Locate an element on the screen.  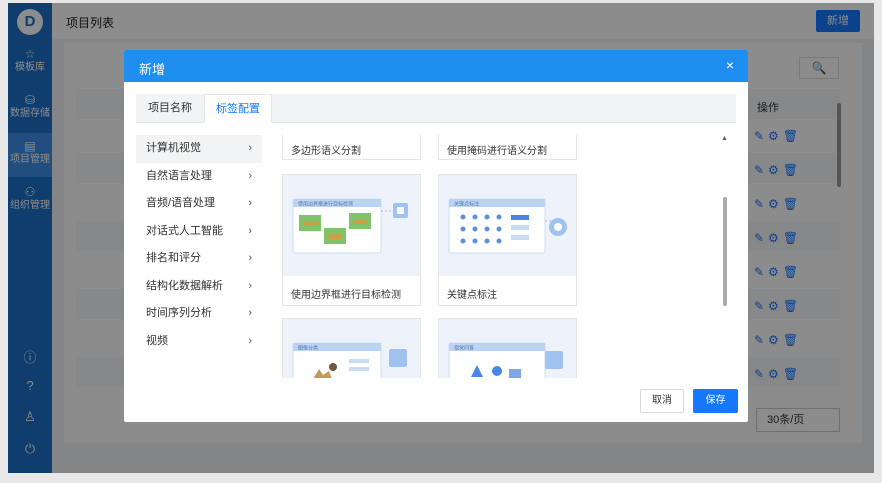
thumbnail-caption: 图像分类 is located at coordinates (308, 348).